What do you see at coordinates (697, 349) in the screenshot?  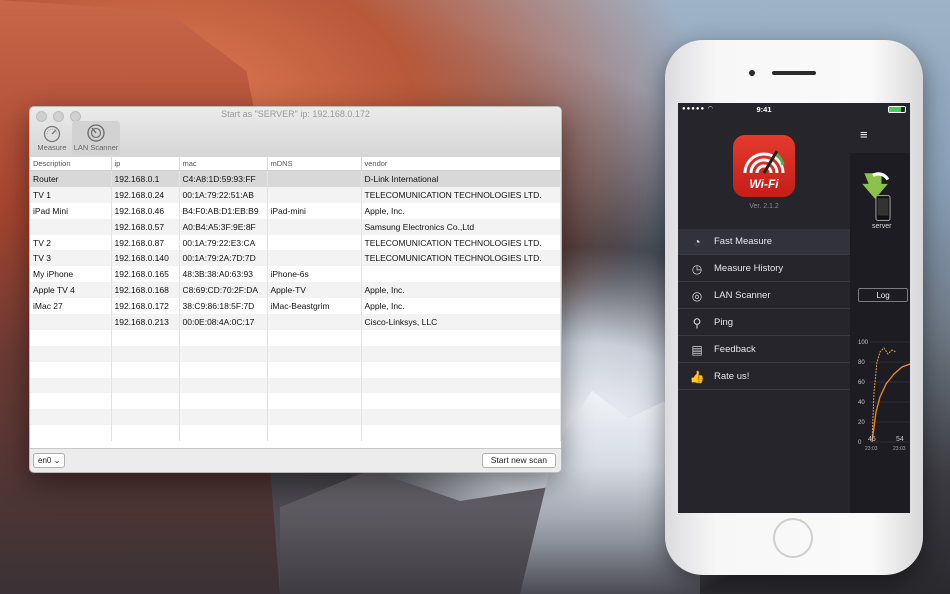 I see `feedback-icon: ▤` at bounding box center [697, 349].